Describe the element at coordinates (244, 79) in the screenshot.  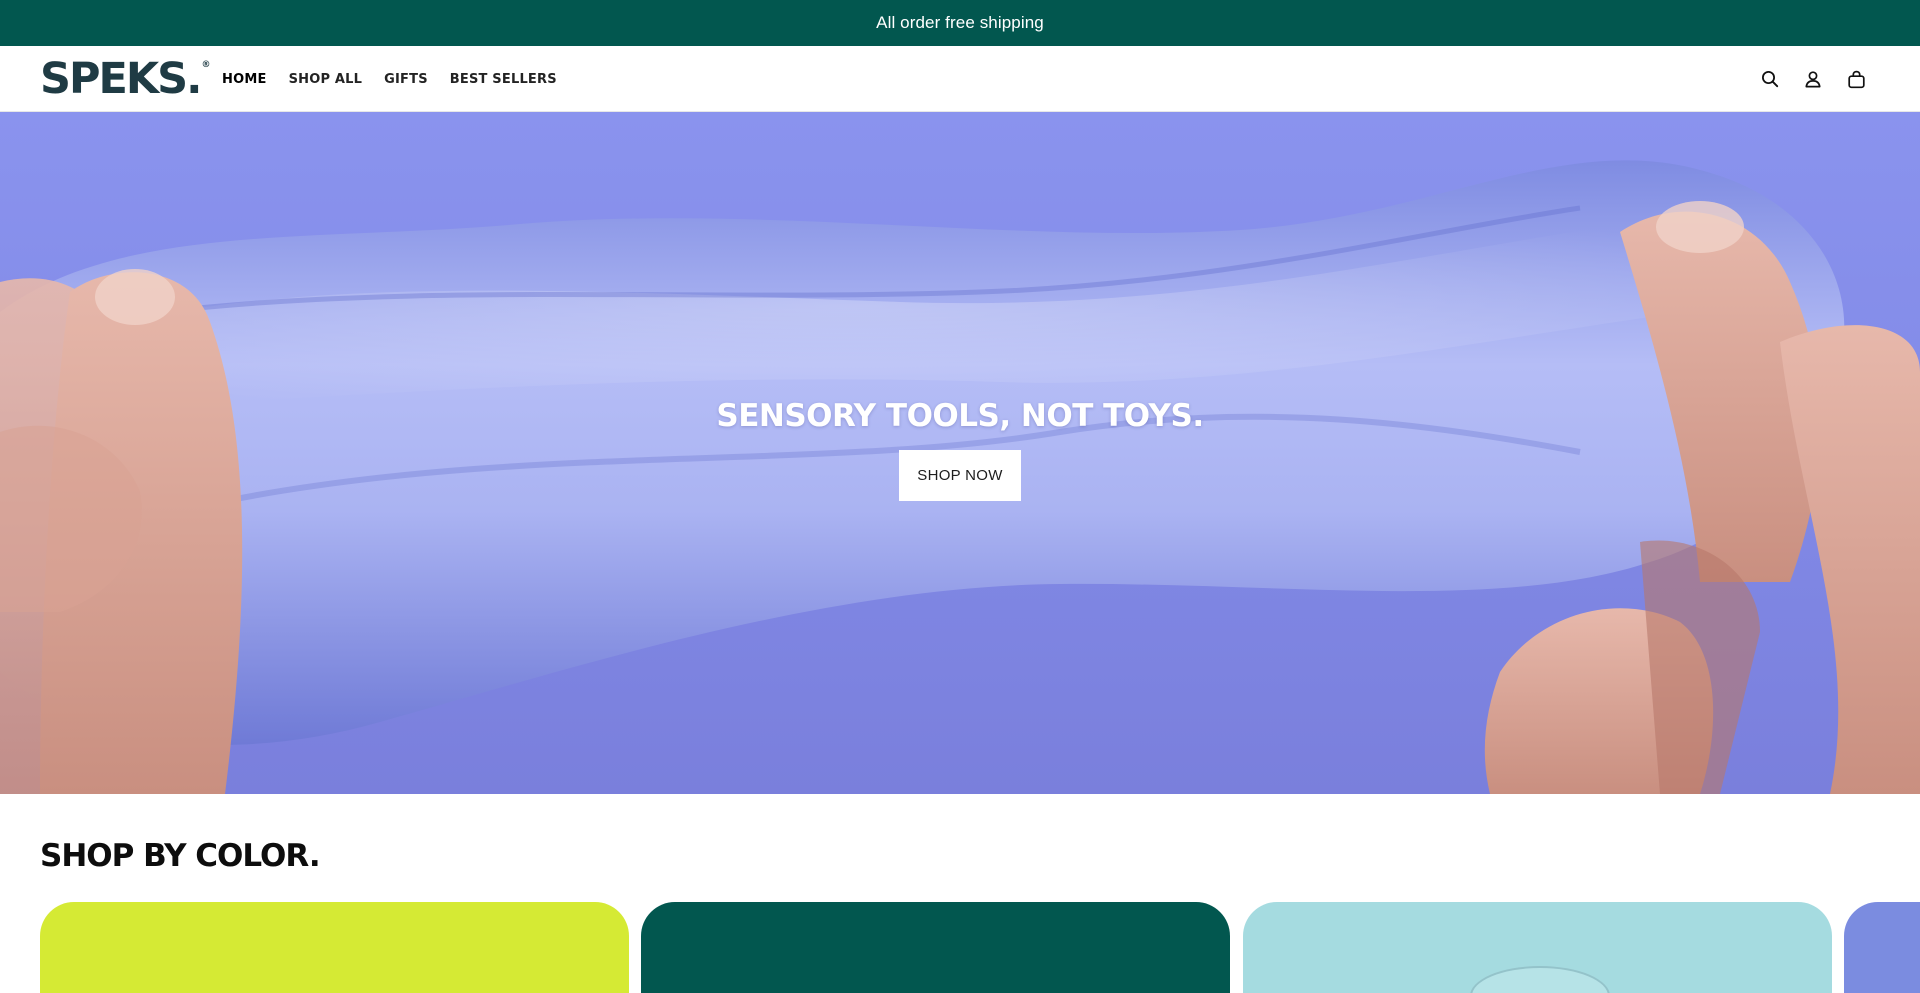
I see `nav-home: HOME` at that location.